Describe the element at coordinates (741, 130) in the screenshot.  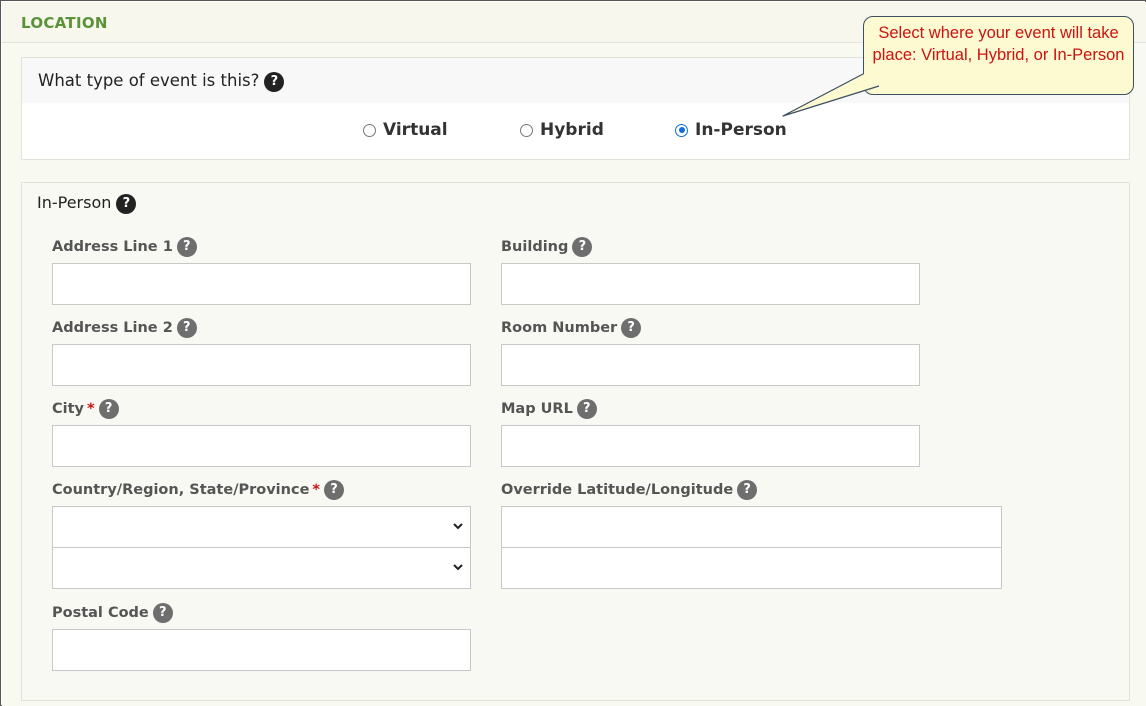
I see `radio-in-person-label: In-Person` at that location.